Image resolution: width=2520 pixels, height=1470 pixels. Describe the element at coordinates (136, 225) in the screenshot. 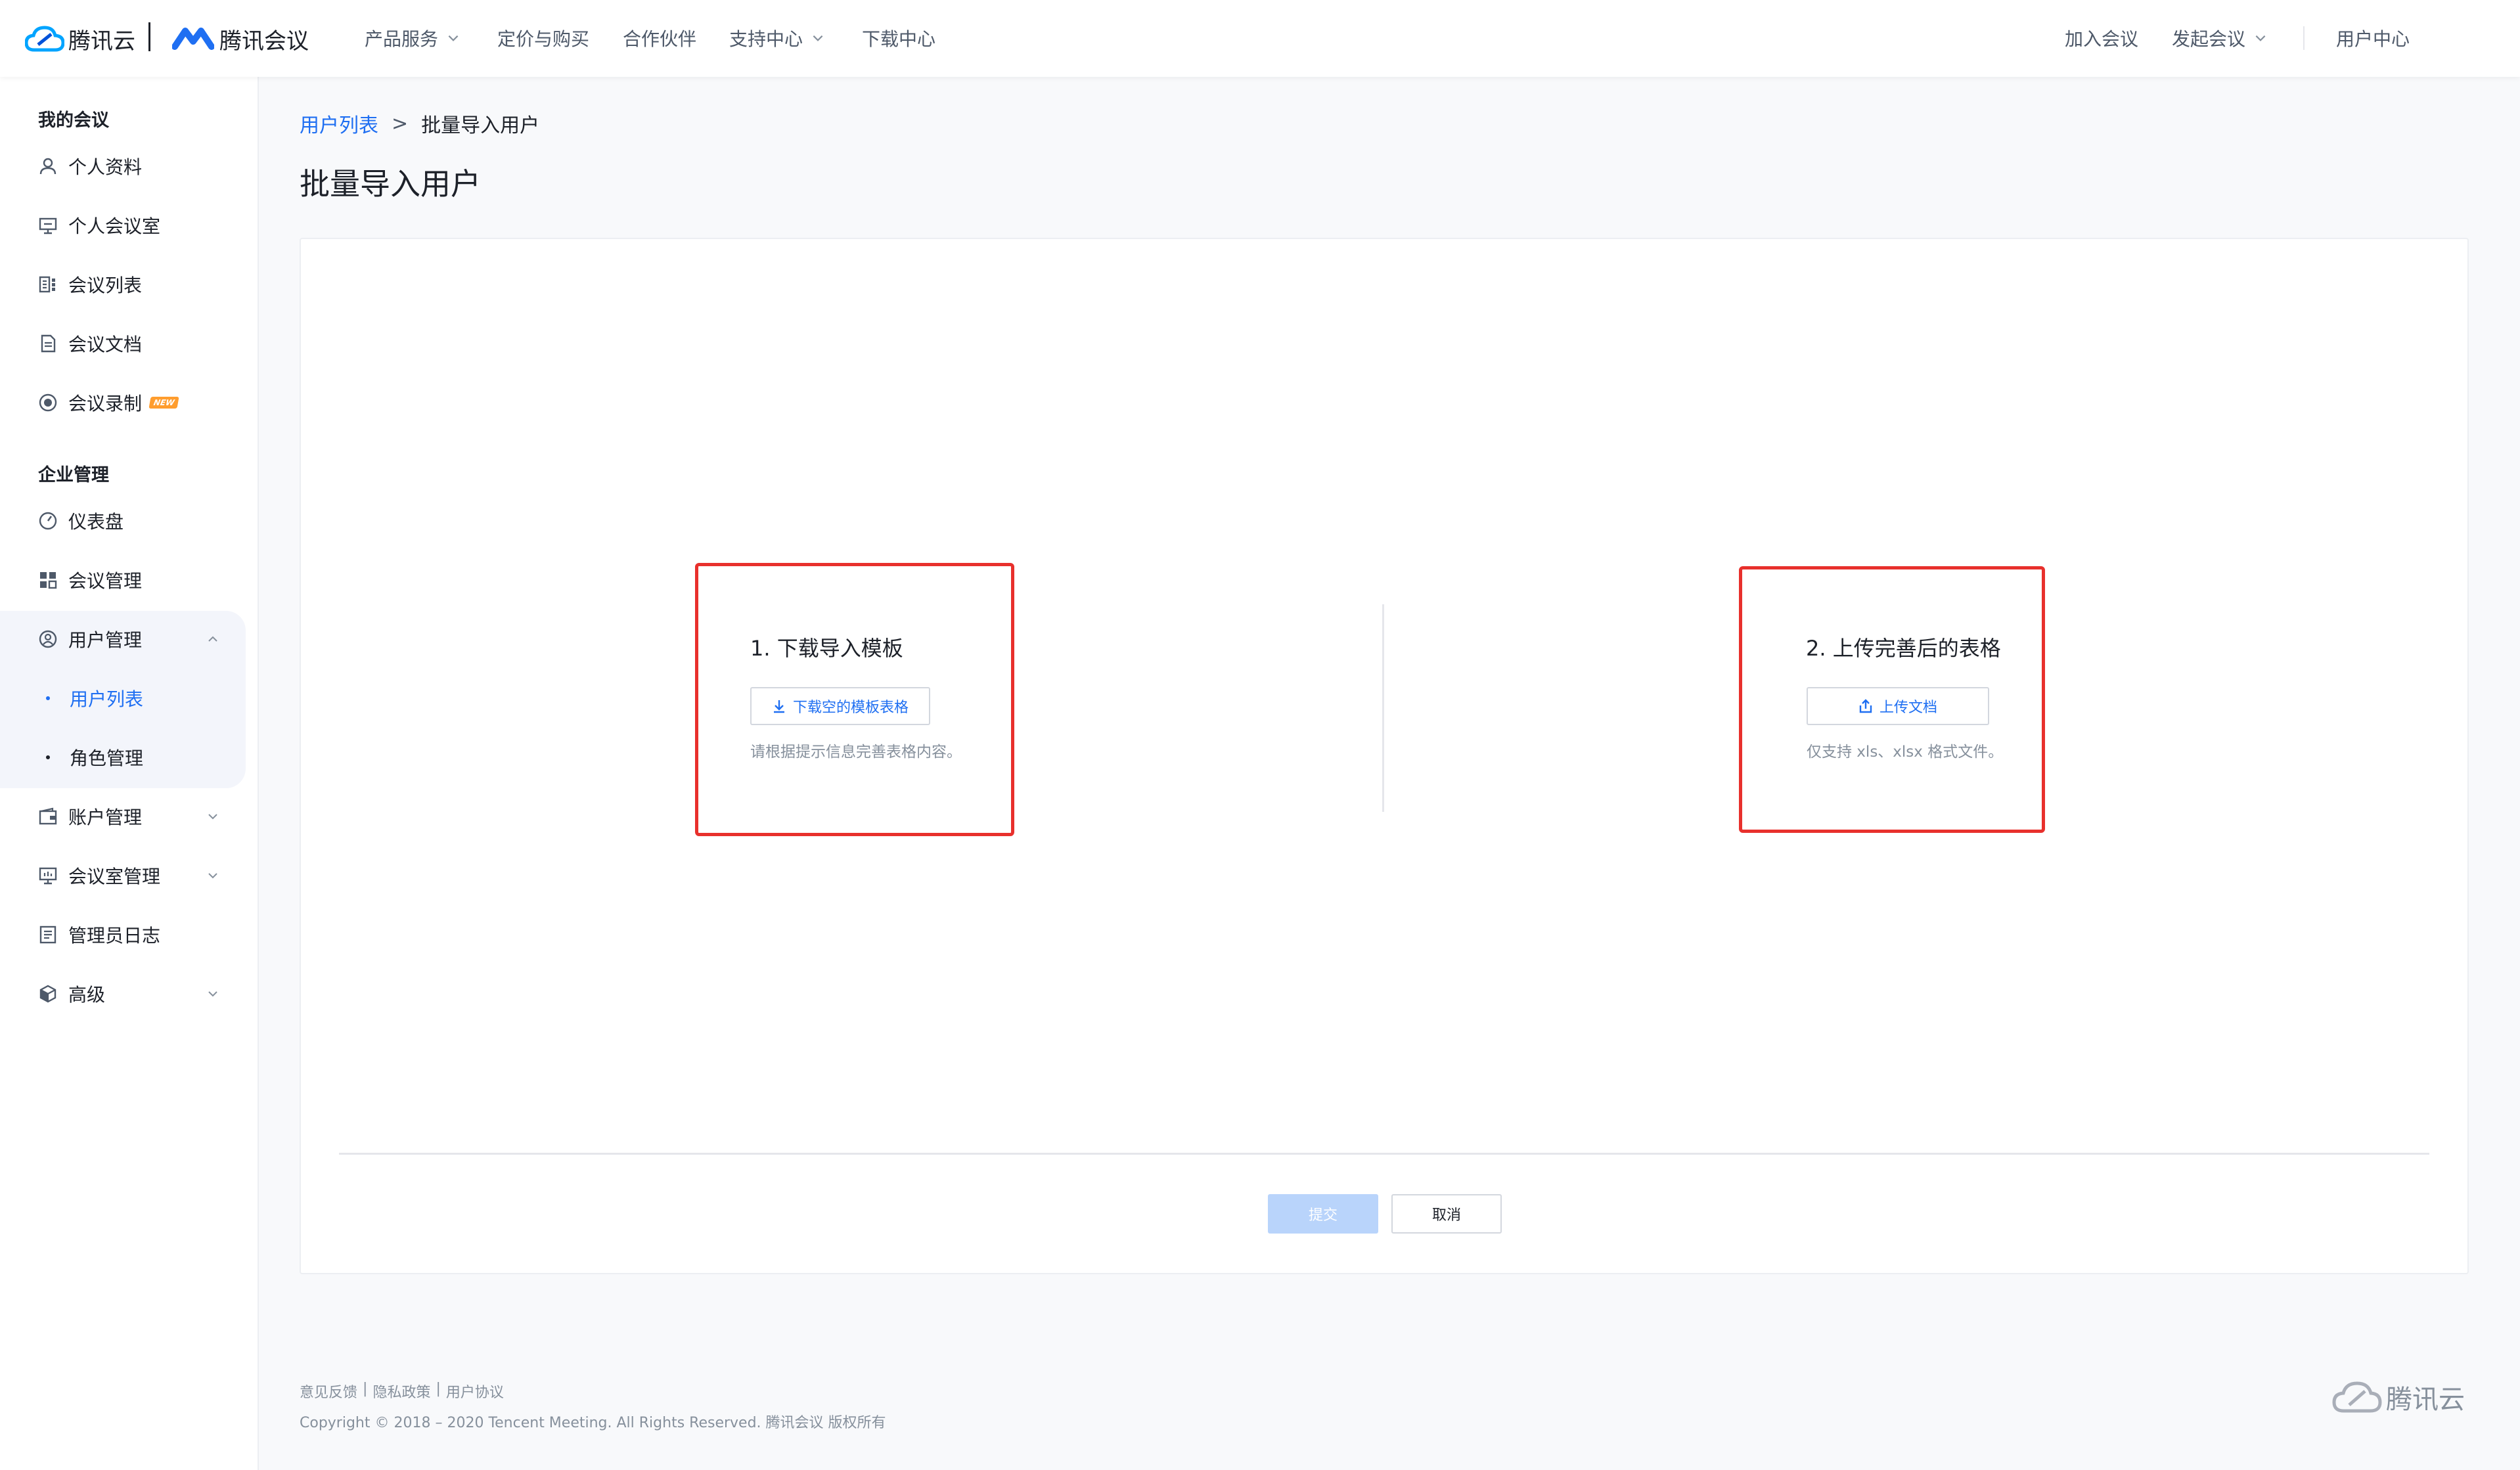

I see `sidebar-item-personal-room: 个人会议室` at that location.